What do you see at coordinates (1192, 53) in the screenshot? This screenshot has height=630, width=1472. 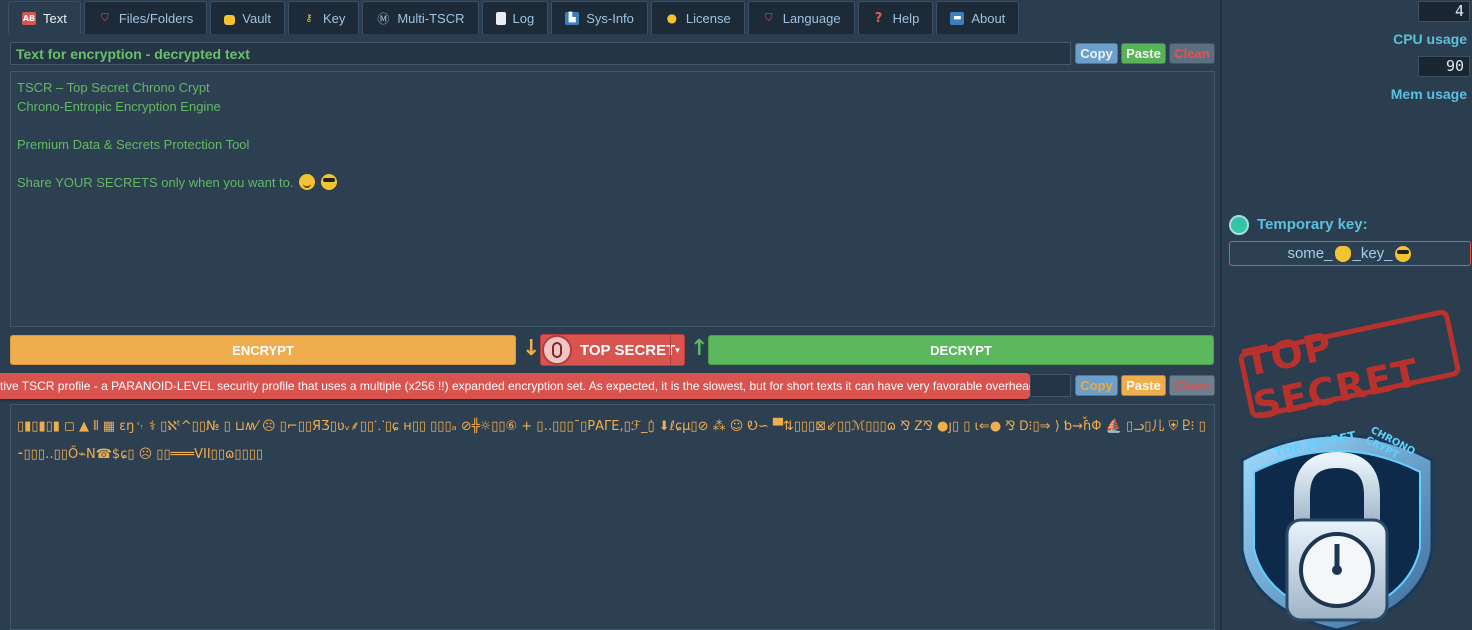 I see `plain-clean-button: Clean` at bounding box center [1192, 53].